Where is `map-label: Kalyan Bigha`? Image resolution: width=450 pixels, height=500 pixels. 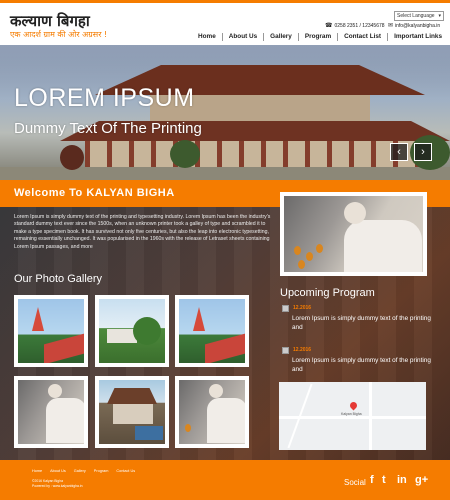
map-label: Kalyan Bigha is located at coordinates (351, 414).